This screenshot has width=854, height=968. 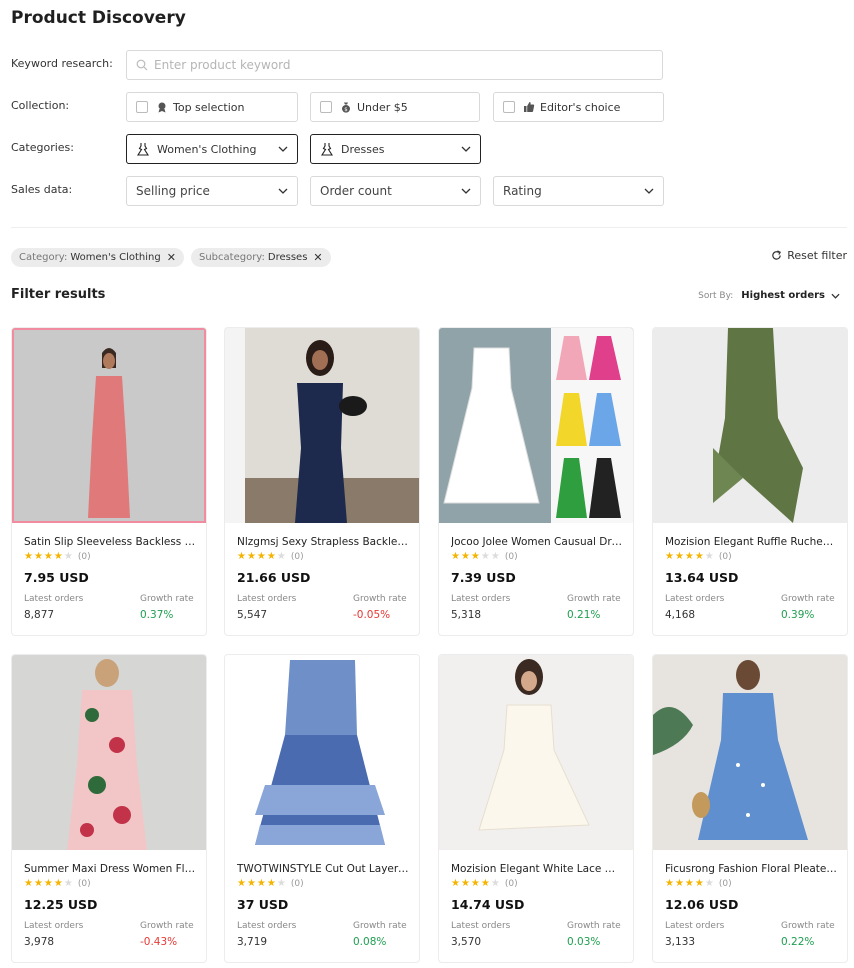 What do you see at coordinates (578, 191) in the screenshot?
I see `rating-select: Rating` at bounding box center [578, 191].